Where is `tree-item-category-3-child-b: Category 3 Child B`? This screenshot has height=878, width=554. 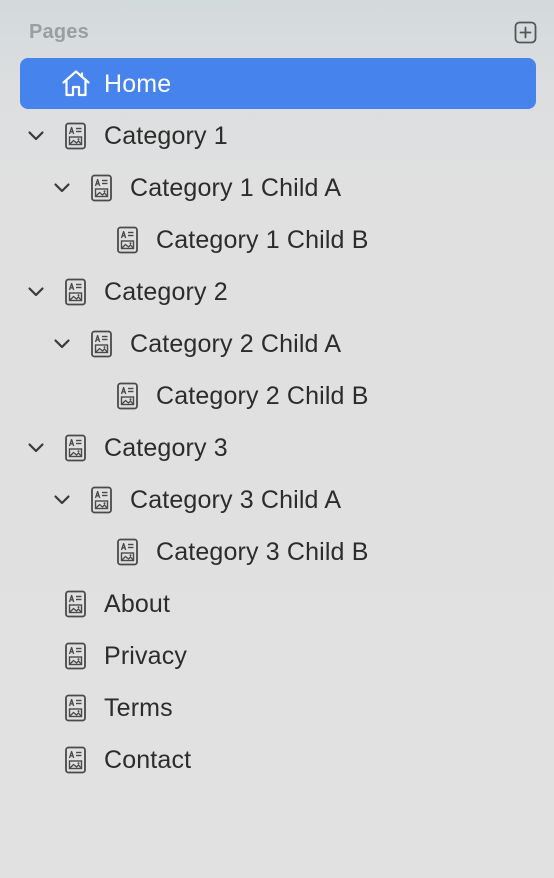 tree-item-category-3-child-b: Category 3 Child B is located at coordinates (277, 552).